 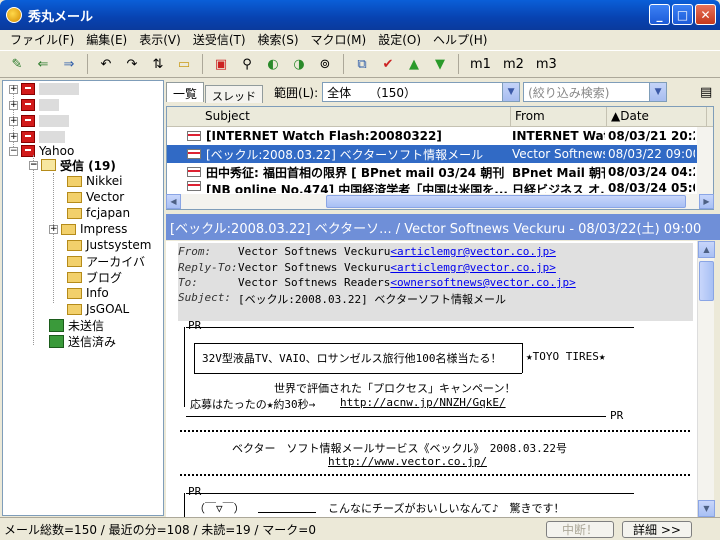 I want to click on tab-thread: スレッド, so click(x=234, y=94).